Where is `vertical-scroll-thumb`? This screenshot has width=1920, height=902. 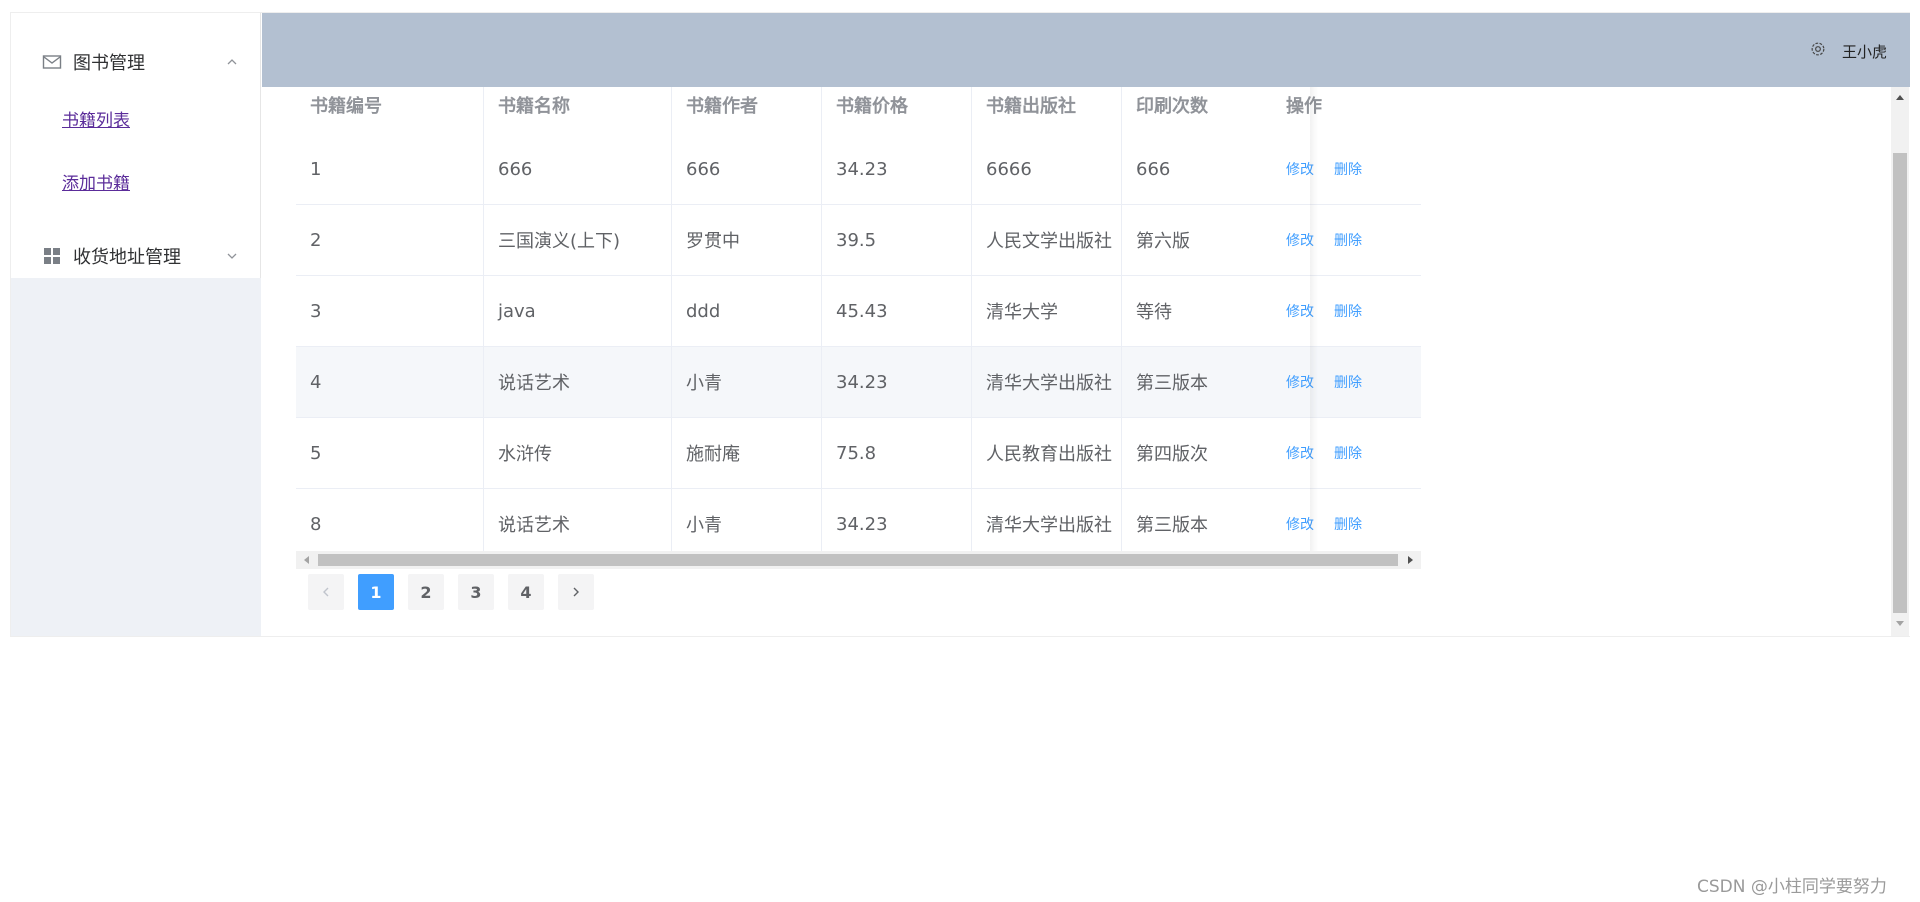
vertical-scroll-thumb is located at coordinates (1900, 383).